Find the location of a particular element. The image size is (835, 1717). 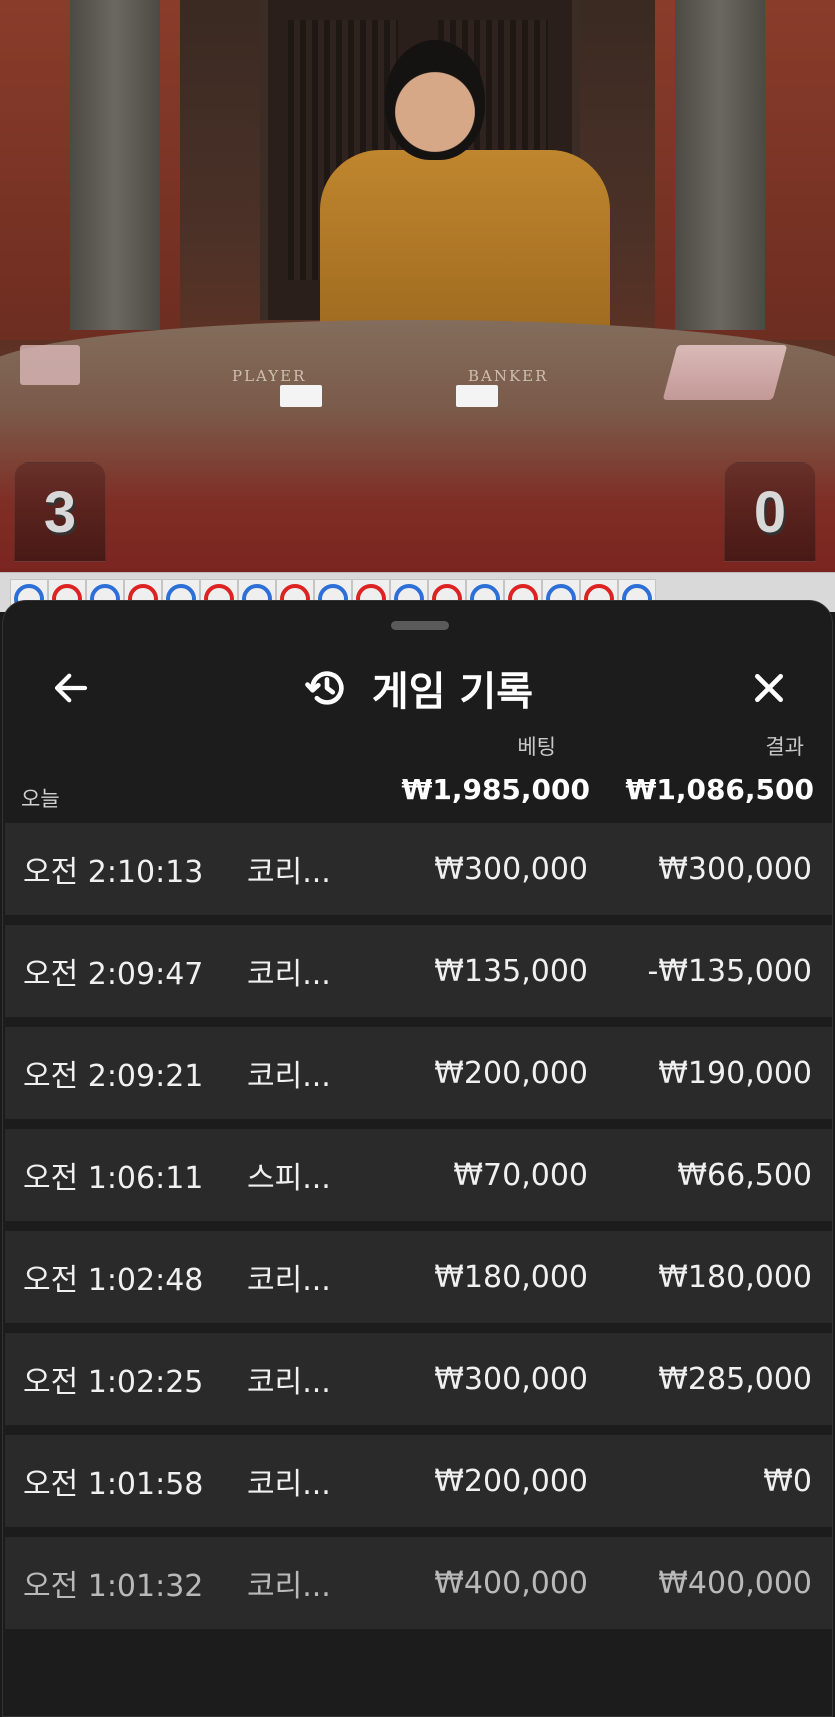

sheet-grabber is located at coordinates (420, 625).